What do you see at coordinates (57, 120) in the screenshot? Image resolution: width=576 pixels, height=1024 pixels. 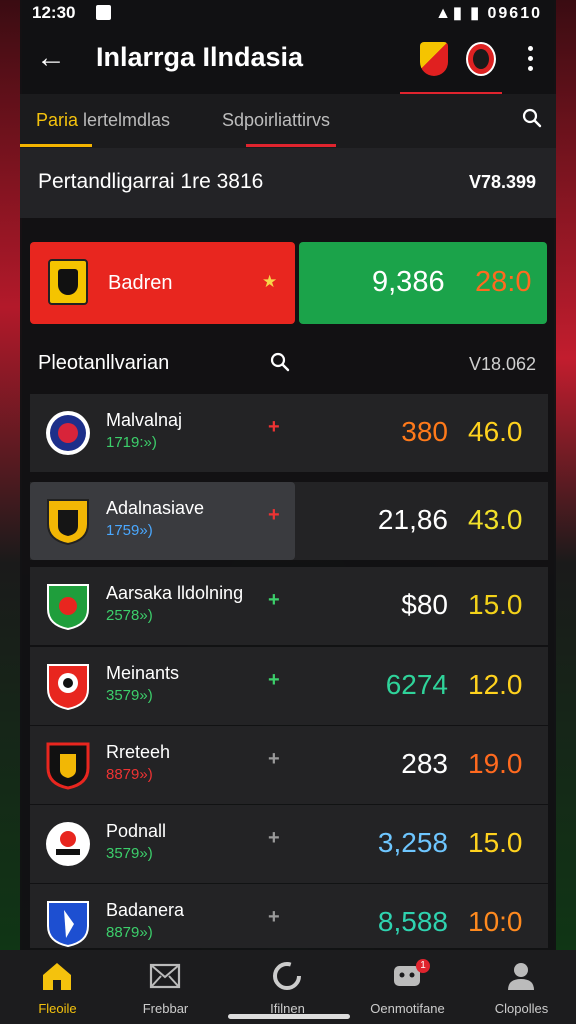 I see `tab-first-highlight: Paria` at bounding box center [57, 120].